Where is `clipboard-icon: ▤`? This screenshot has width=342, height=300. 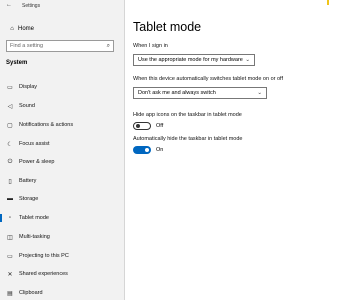
clipboard-icon: ▤ is located at coordinates (10, 293).